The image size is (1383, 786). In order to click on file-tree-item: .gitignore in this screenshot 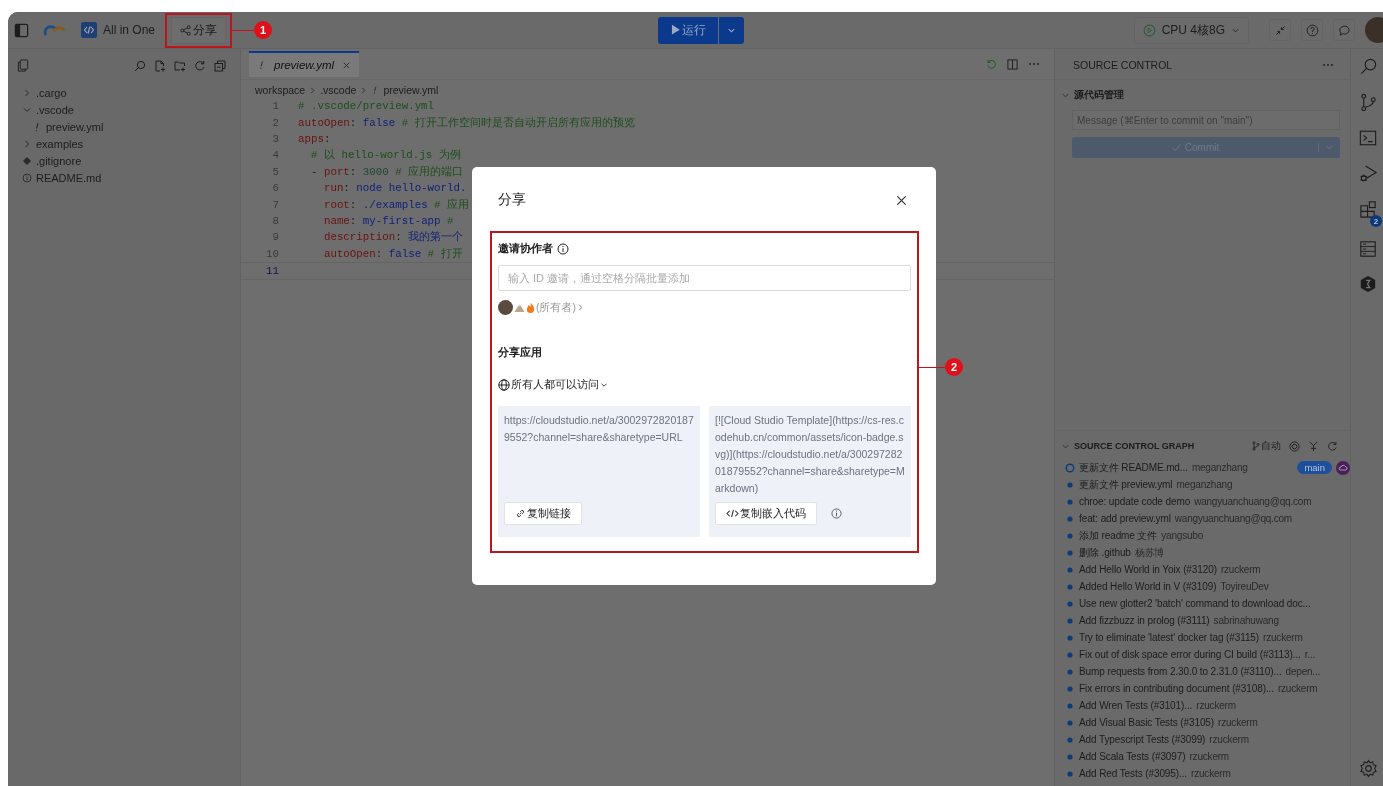, I will do `click(59, 160)`.